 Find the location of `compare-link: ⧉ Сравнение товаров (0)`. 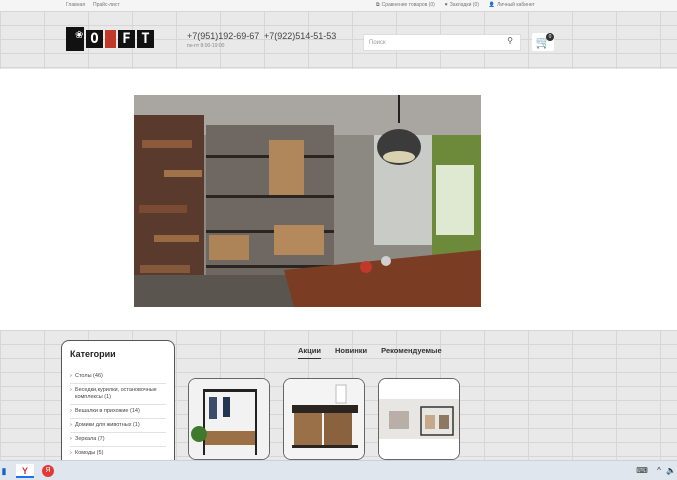

compare-link: ⧉ Сравнение товаров (0) is located at coordinates (405, 5).